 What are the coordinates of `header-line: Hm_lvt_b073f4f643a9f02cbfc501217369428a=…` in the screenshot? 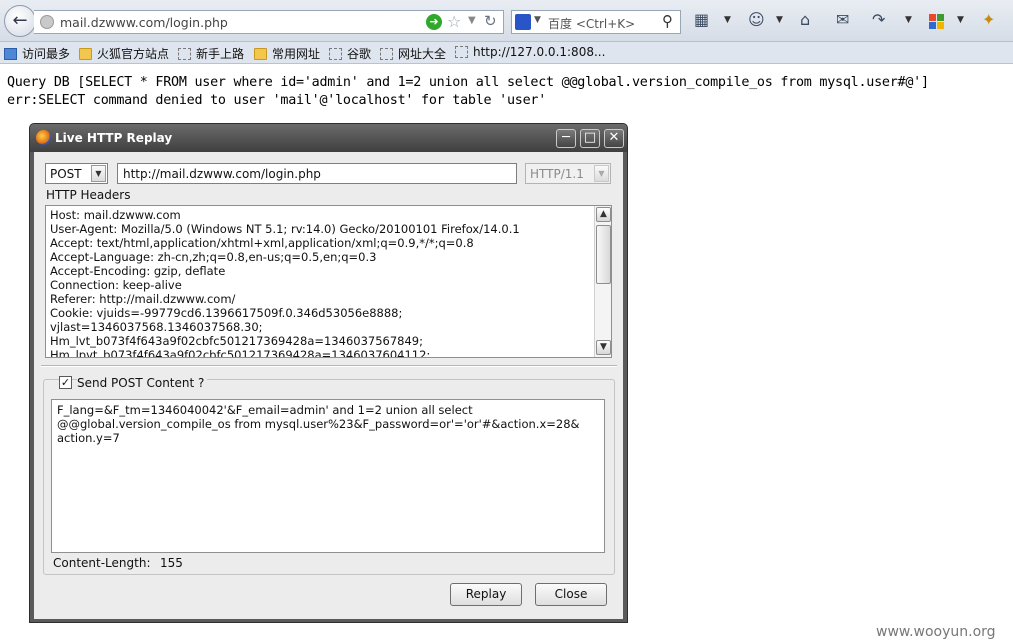 It's located at (236, 341).